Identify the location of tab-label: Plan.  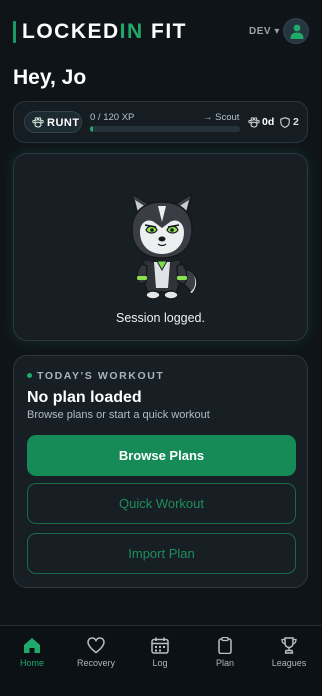
(224, 663).